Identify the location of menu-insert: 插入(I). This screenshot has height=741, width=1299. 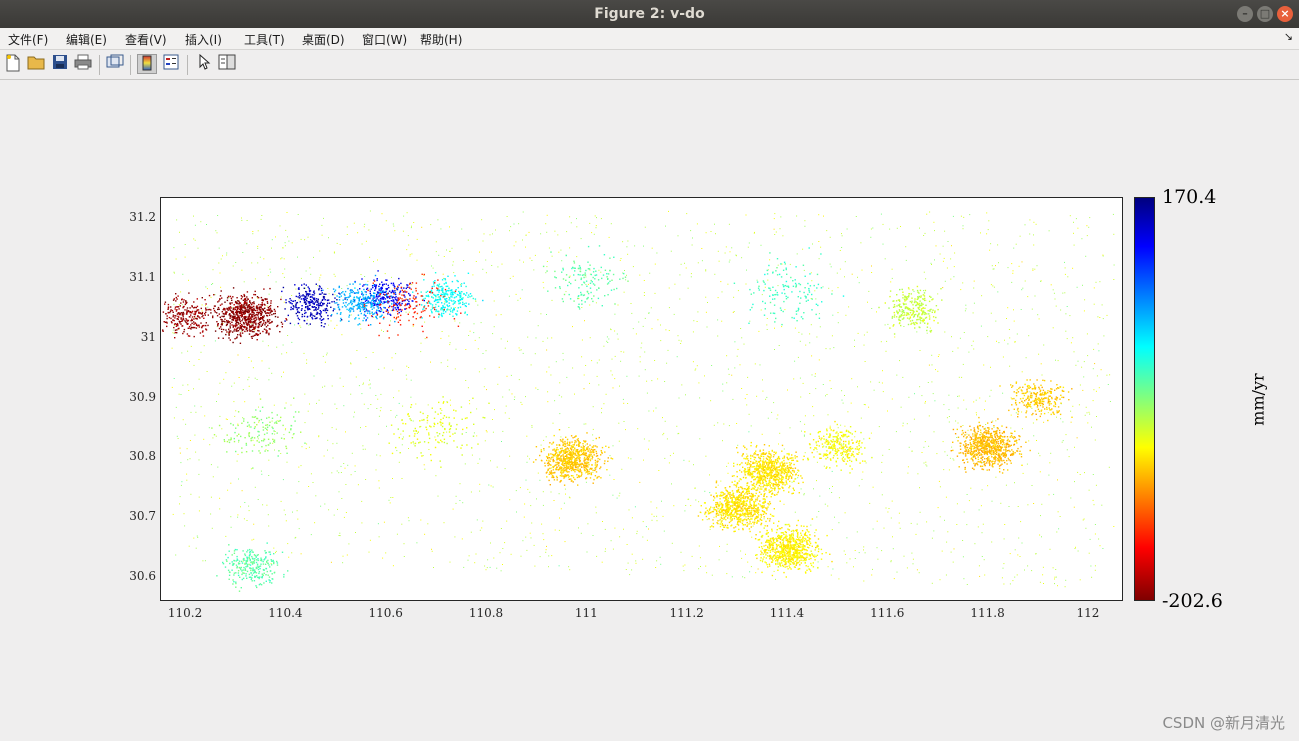
(203, 39).